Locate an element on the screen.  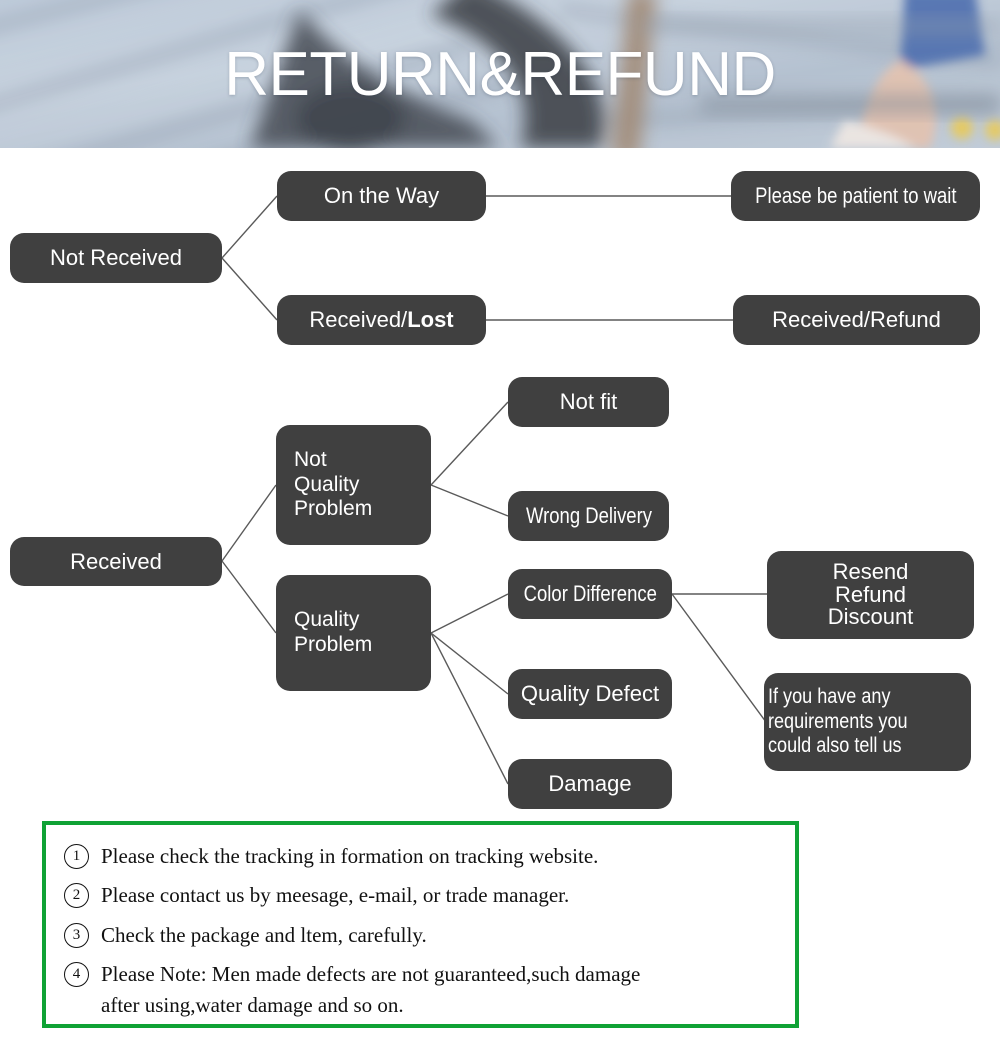
note-number-2: 2 is located at coordinates (76, 896).